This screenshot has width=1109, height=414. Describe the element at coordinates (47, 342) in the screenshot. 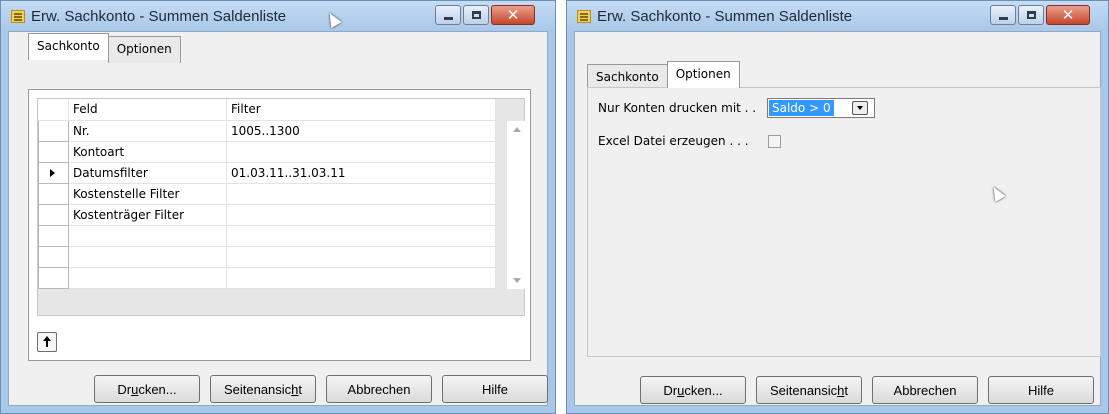

I see `move-up-button` at that location.